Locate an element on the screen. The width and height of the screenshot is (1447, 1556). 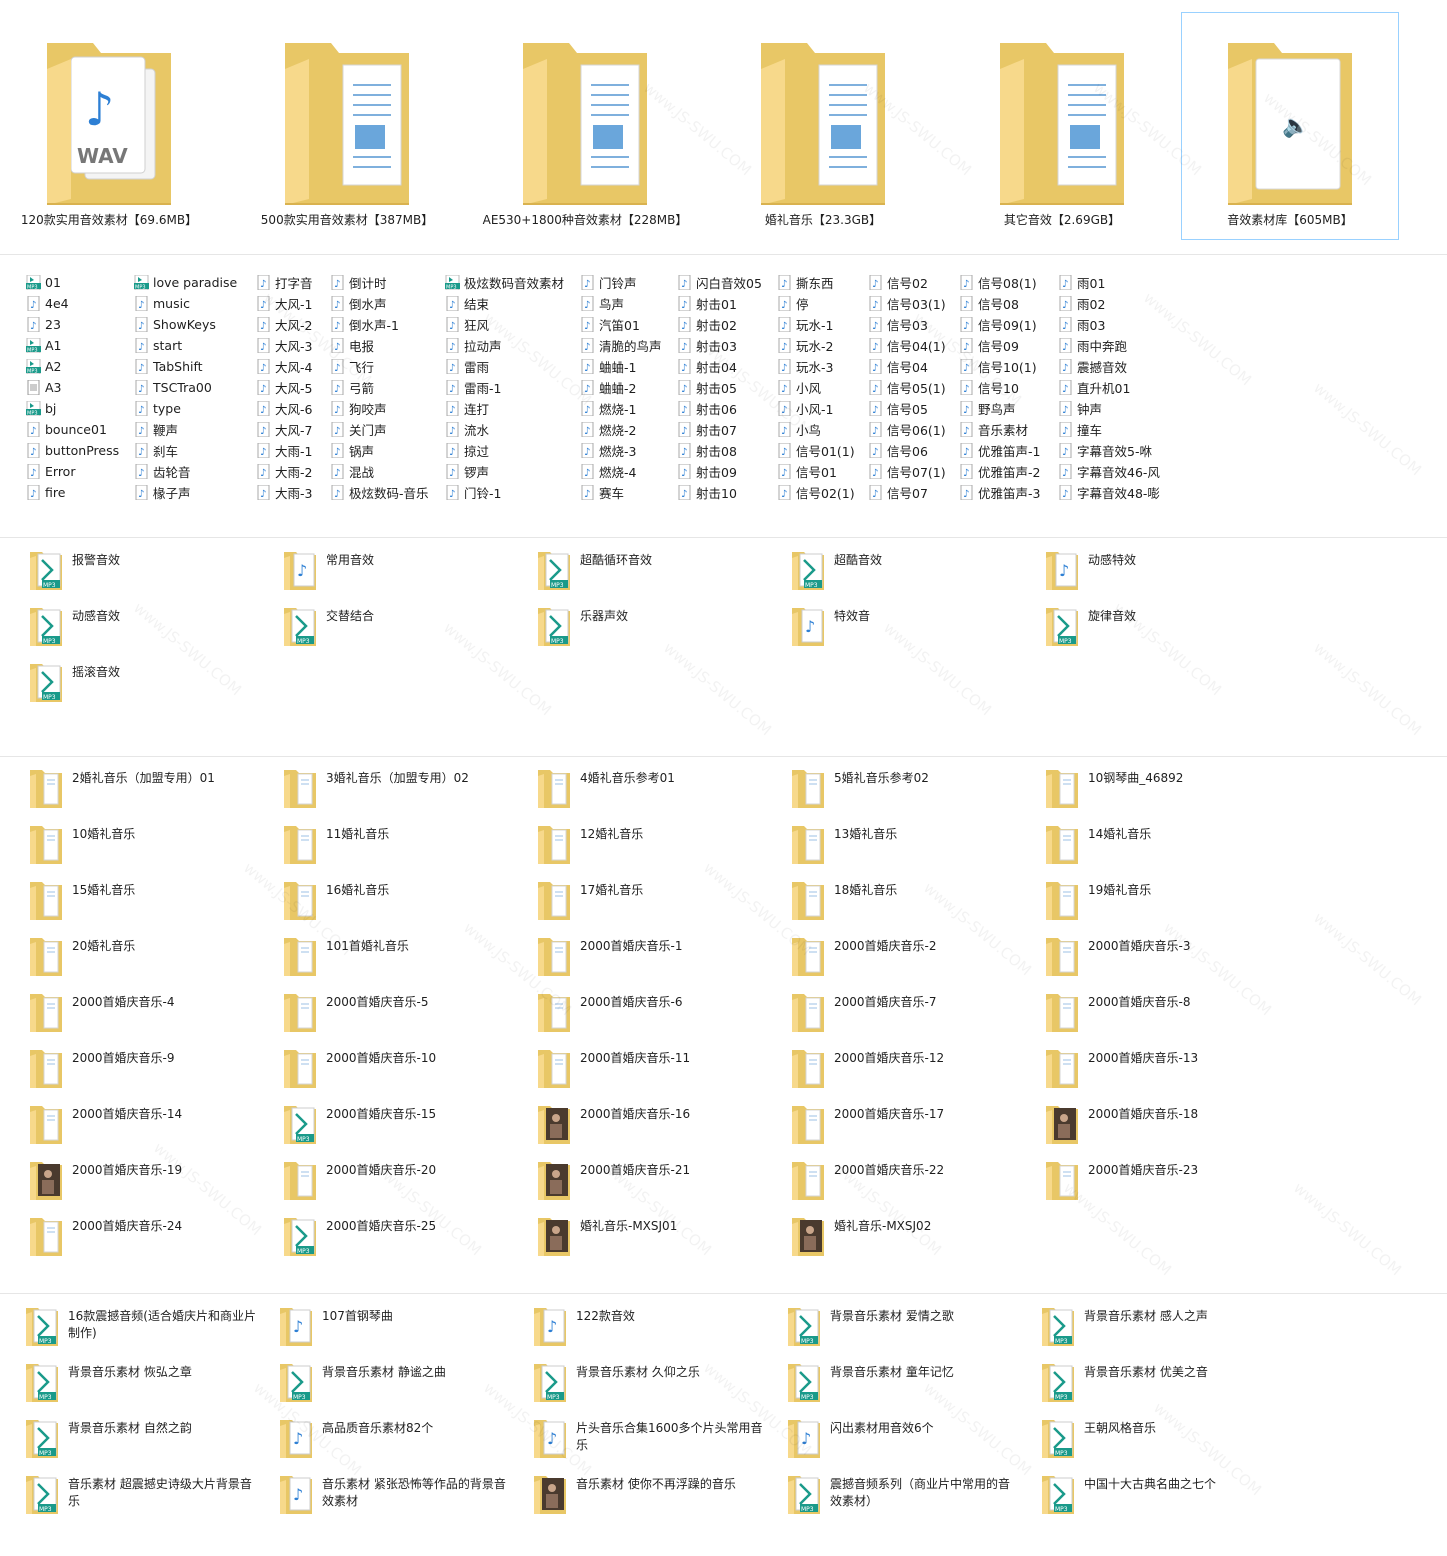
file-item: ♪ 大风-1 is located at coordinates (284, 303).